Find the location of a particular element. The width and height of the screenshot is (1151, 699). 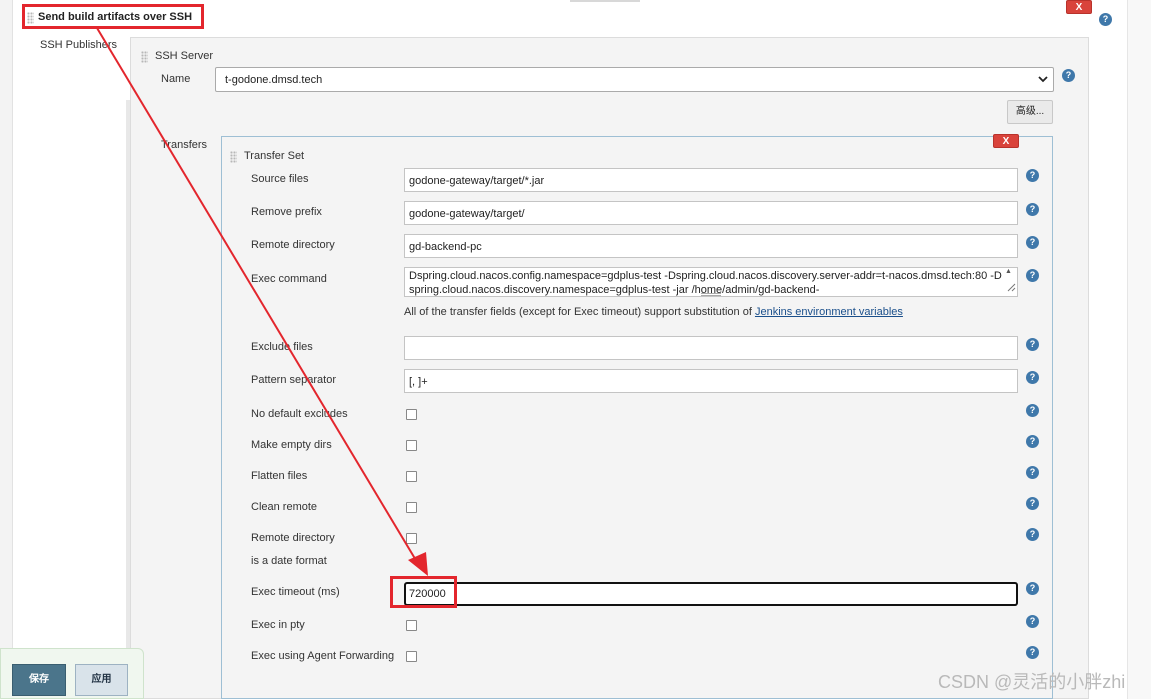

transfer-set-title: Transfer Set is located at coordinates (274, 156).